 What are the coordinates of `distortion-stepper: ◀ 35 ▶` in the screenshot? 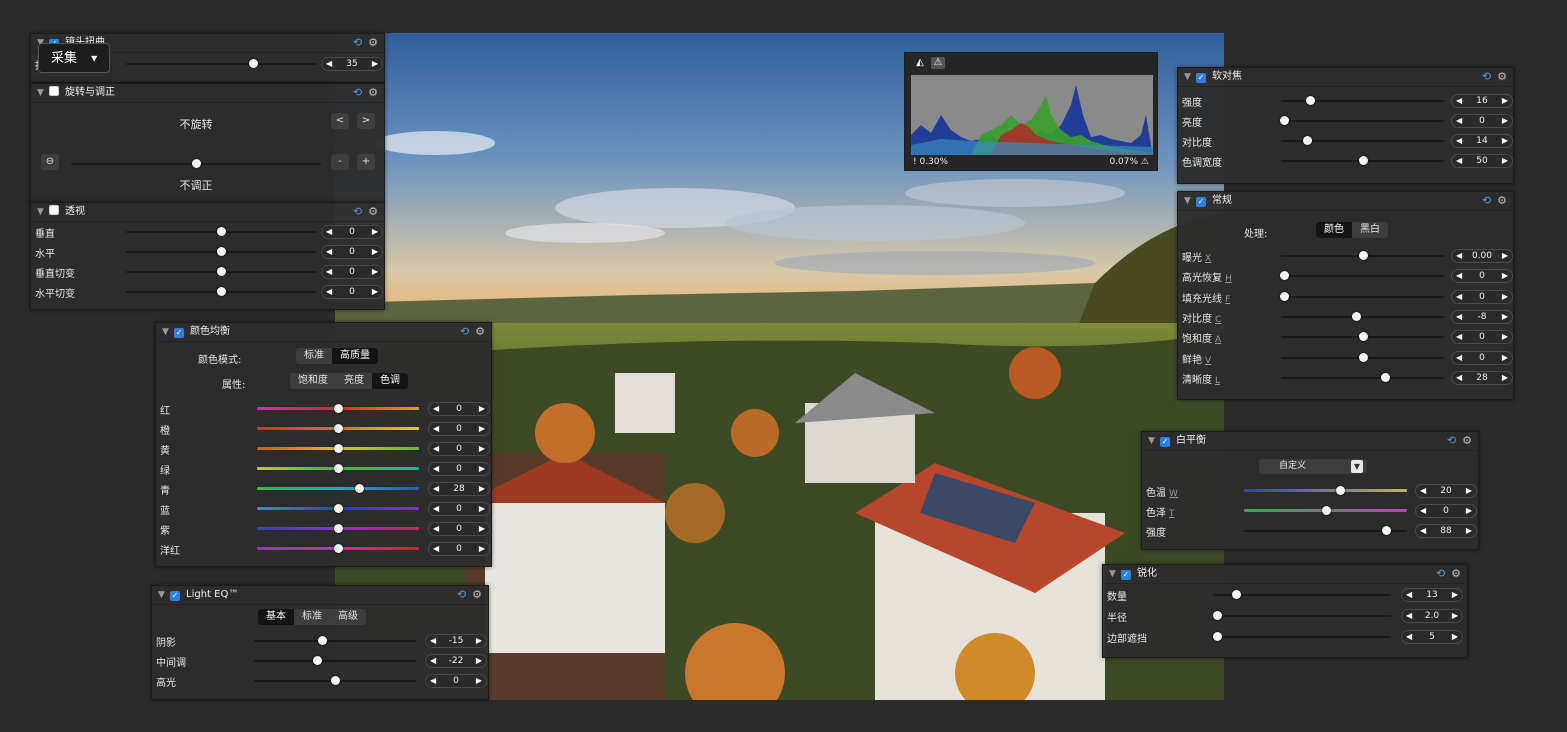 It's located at (352, 64).